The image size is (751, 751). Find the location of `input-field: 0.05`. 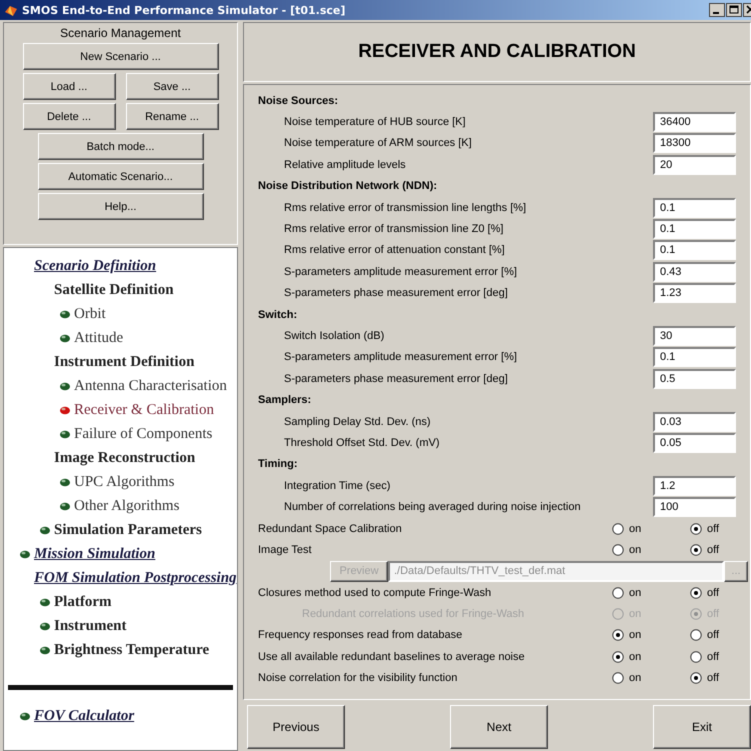

input-field: 0.05 is located at coordinates (694, 442).